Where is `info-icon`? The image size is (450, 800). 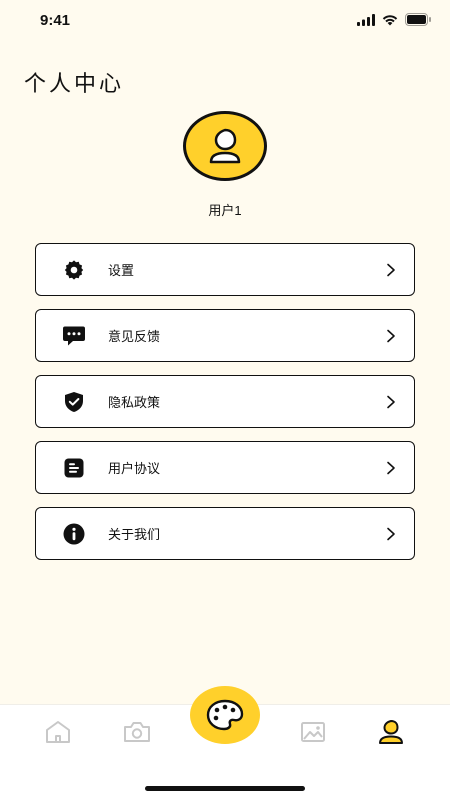 info-icon is located at coordinates (74, 534).